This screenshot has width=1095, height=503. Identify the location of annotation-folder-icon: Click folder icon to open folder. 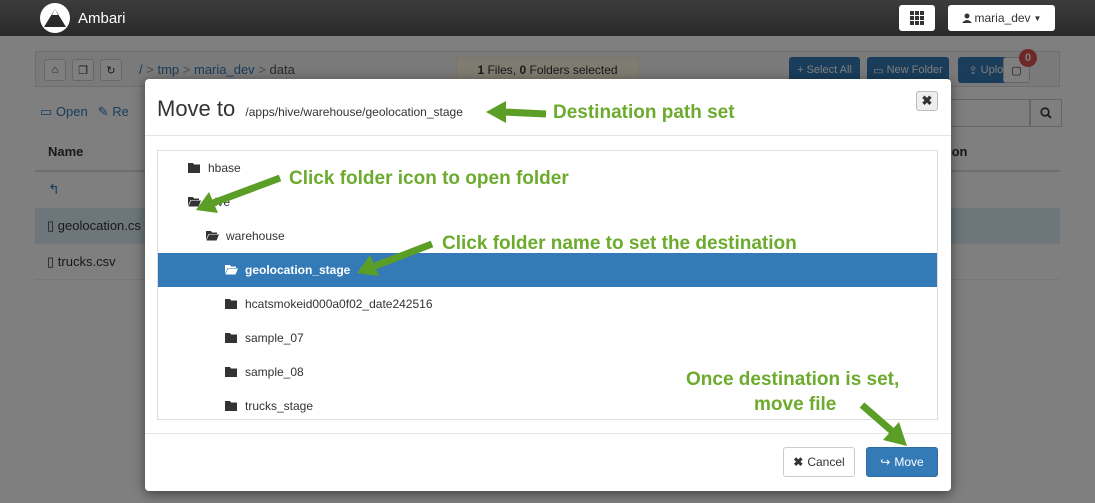
(429, 178).